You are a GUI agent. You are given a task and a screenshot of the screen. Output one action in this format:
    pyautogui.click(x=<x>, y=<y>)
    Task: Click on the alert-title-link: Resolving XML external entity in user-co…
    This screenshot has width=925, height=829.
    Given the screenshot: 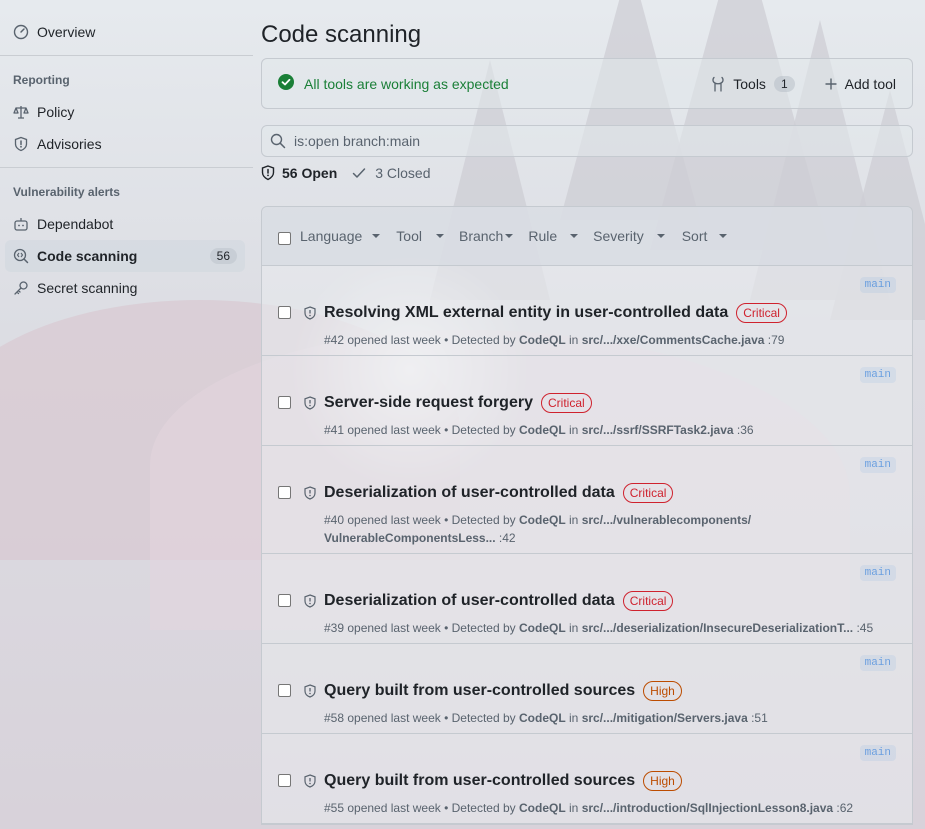 What is the action you would take?
    pyautogui.click(x=526, y=313)
    